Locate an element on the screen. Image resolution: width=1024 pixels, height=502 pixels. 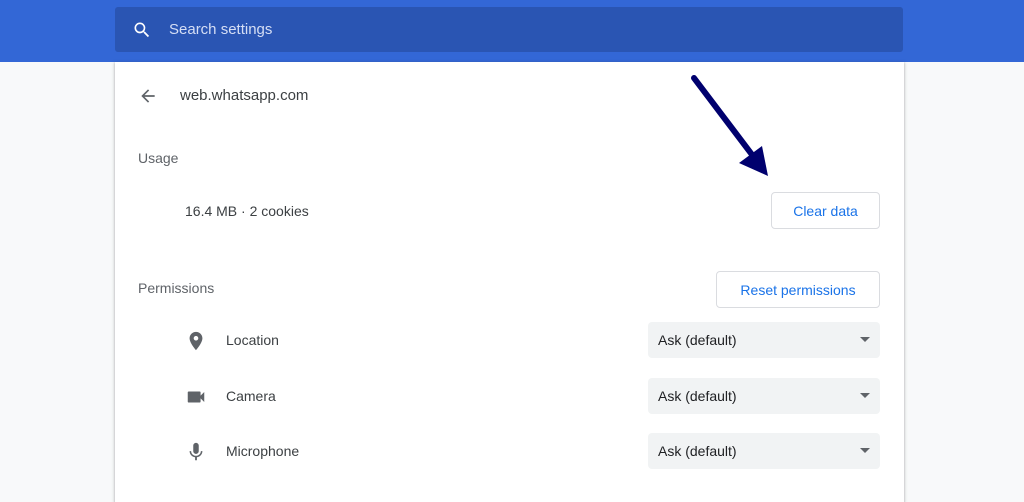
camera-permission-select: Ask (default) is located at coordinates (764, 396).